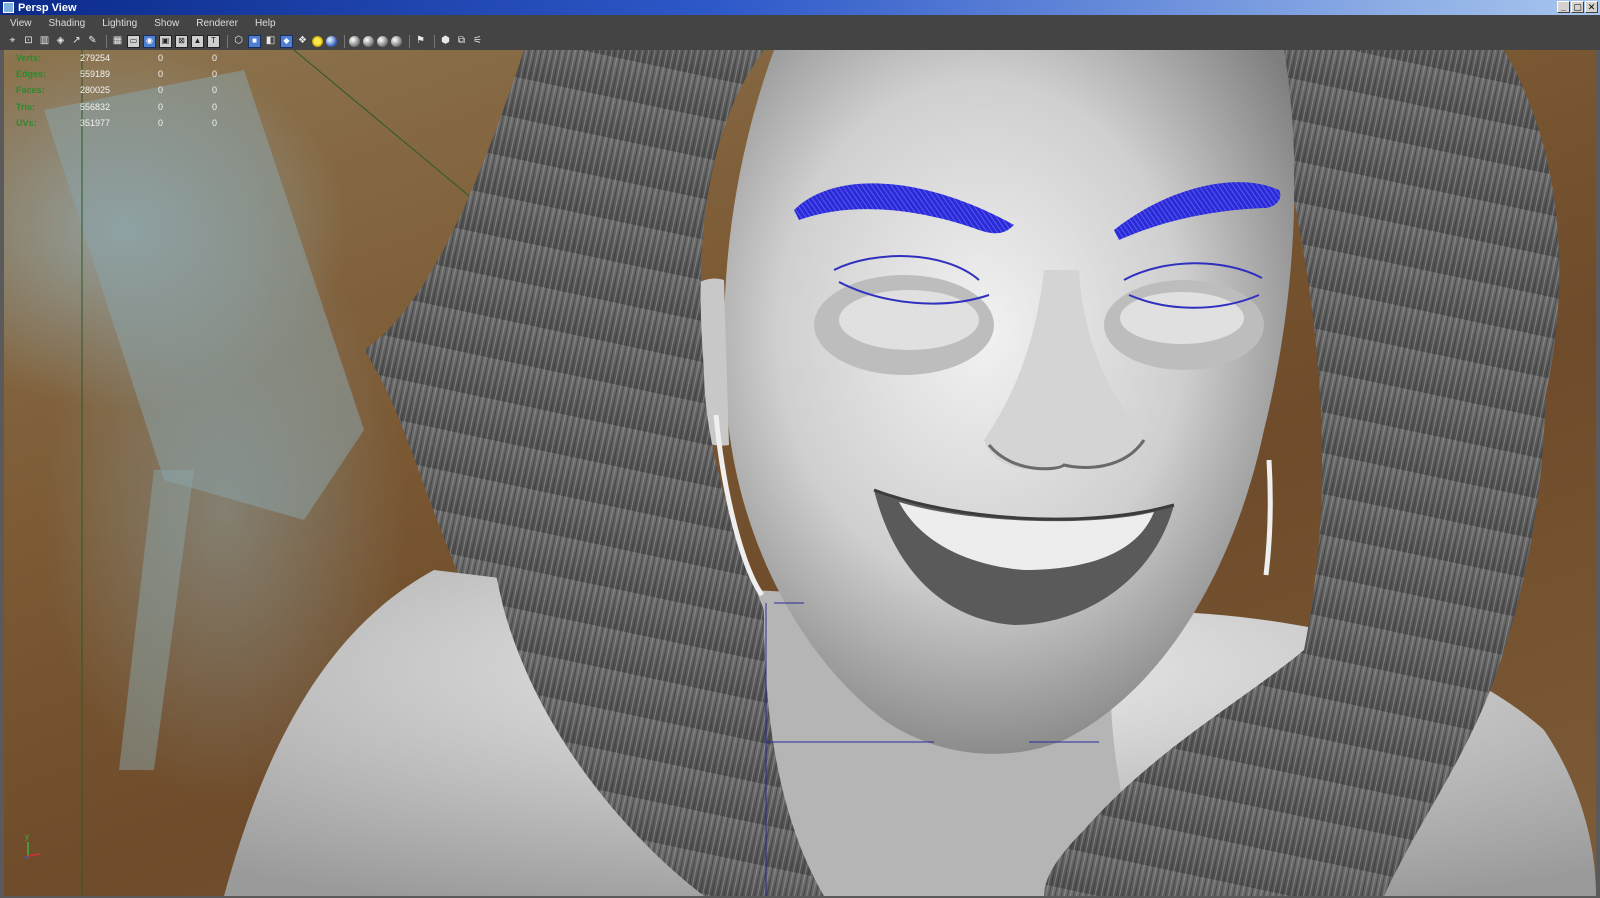 This screenshot has height=898, width=1600. What do you see at coordinates (354, 41) in the screenshot?
I see `isolate-select-icon` at bounding box center [354, 41].